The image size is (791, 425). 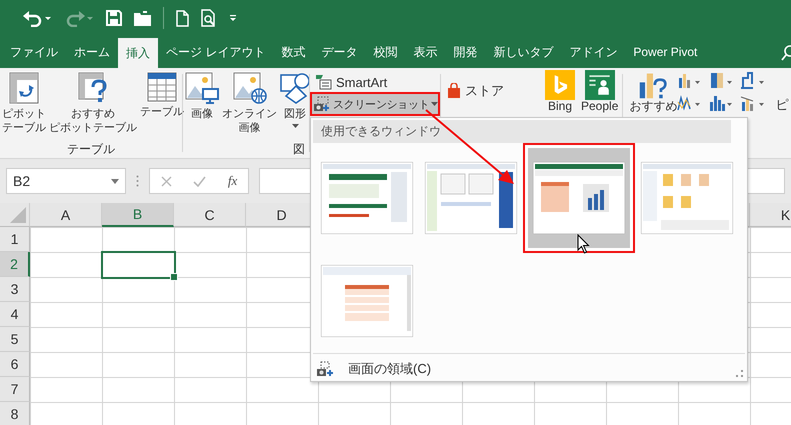 What do you see at coordinates (233, 18) in the screenshot?
I see `customize-menu-icon` at bounding box center [233, 18].